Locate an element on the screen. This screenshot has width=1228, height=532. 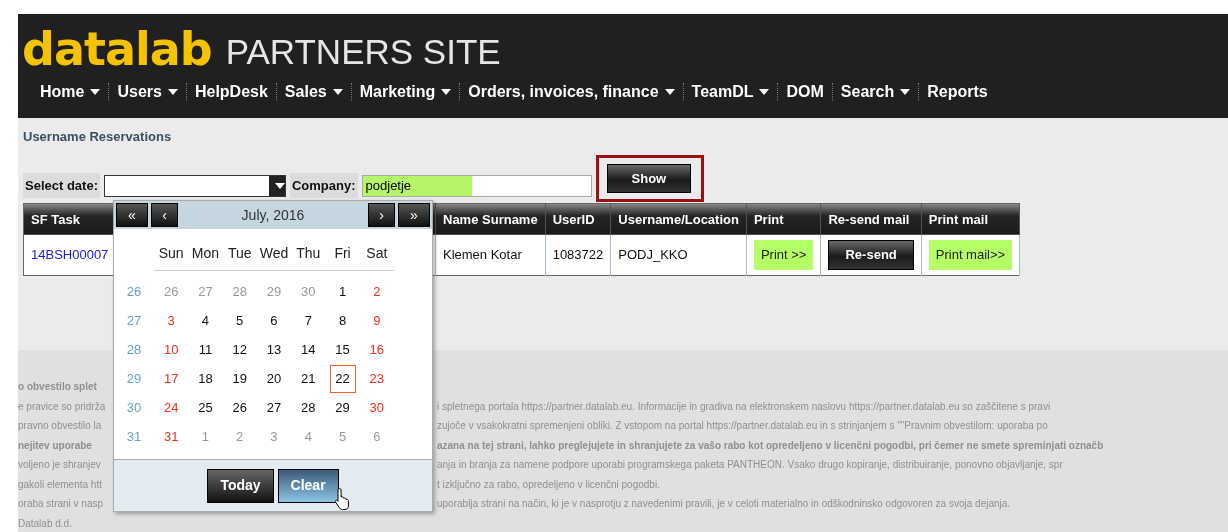
nav-menu-item: Search is located at coordinates (875, 92).